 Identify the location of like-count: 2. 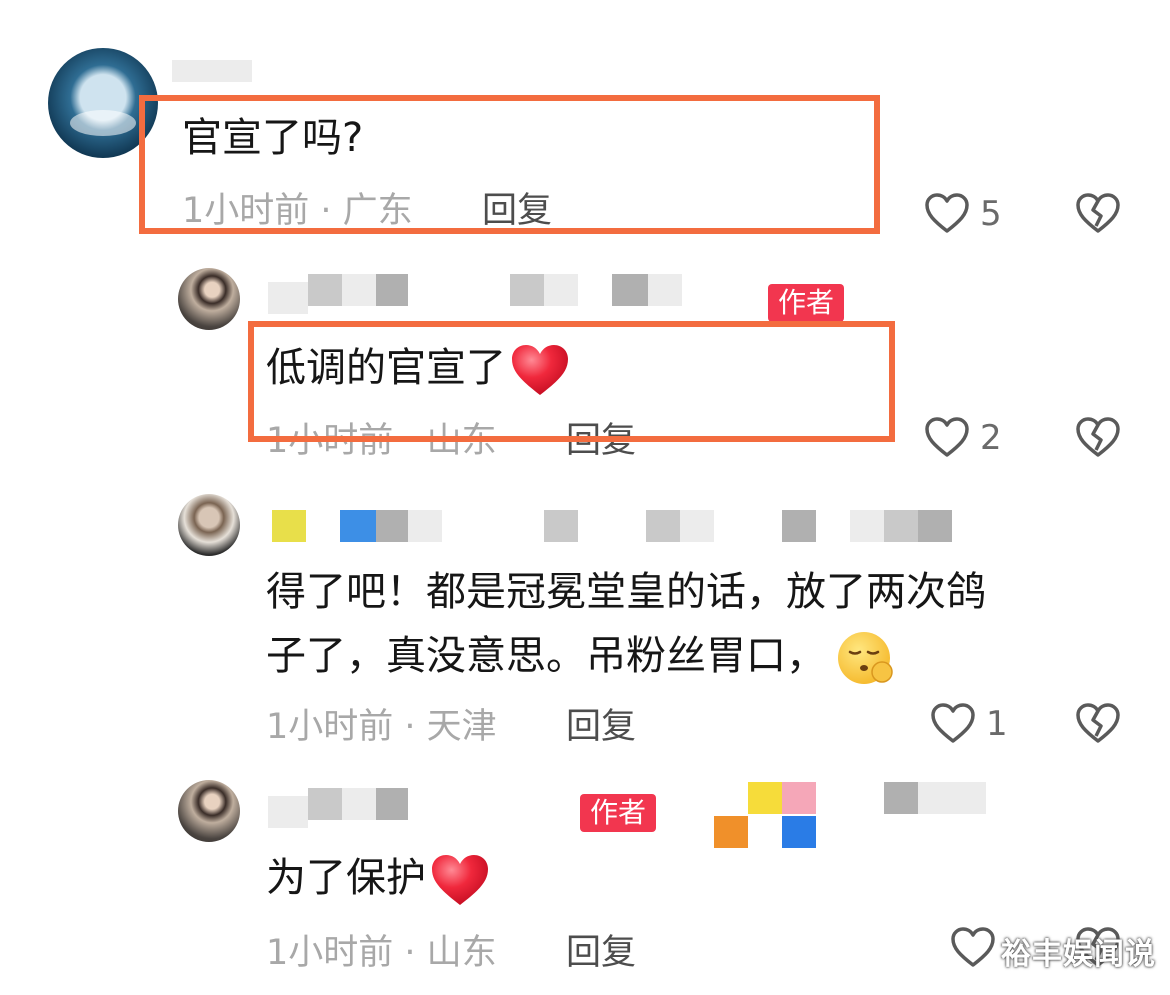
(991, 438).